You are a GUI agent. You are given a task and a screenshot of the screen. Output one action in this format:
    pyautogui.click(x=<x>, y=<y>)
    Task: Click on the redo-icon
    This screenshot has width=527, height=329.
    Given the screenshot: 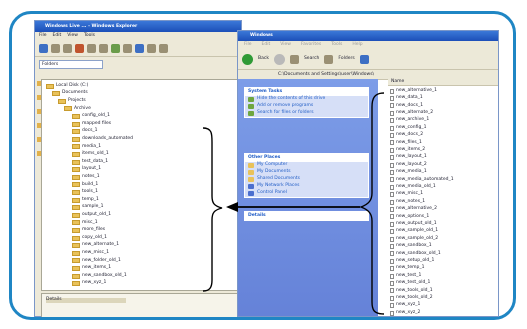 What is the action you would take?
    pyautogui.click(x=139, y=48)
    